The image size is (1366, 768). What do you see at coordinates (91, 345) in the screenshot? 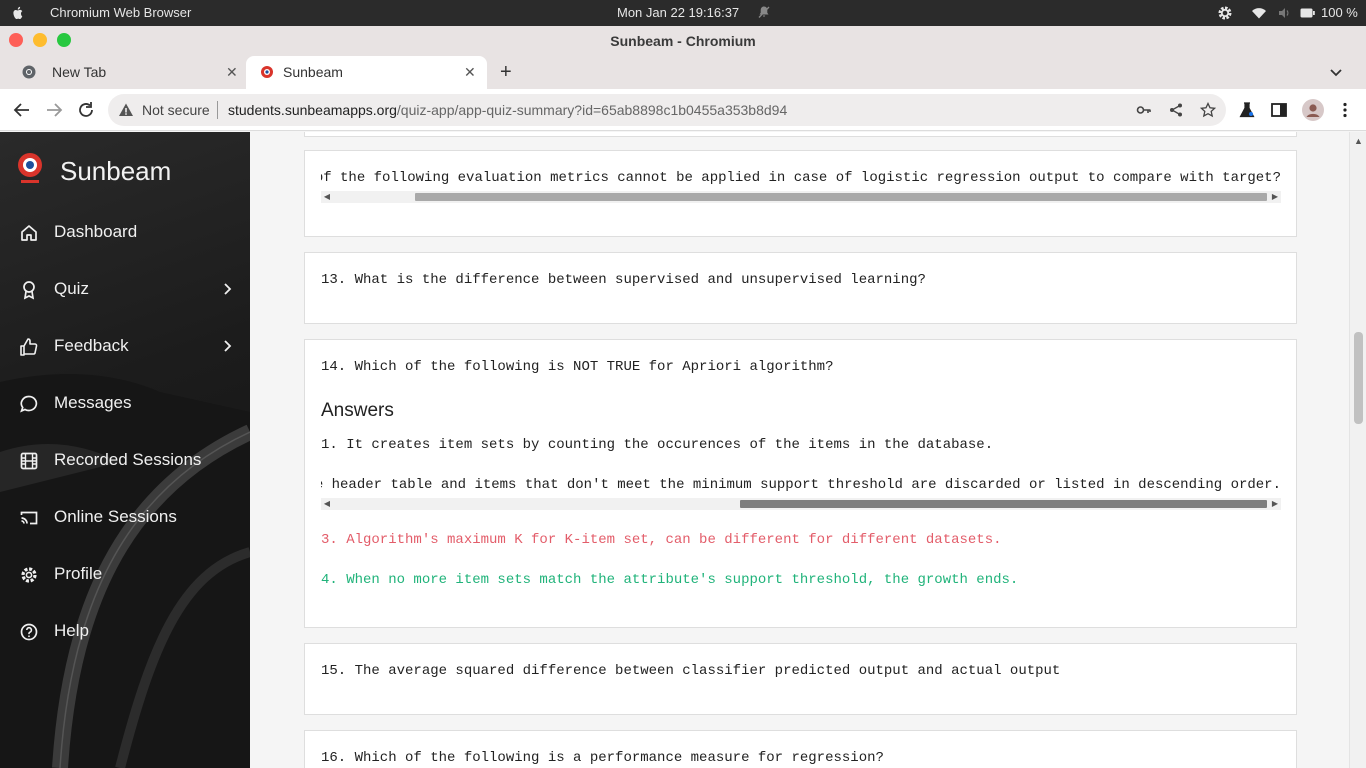
I see `sidebar-item-label: Feedback` at bounding box center [91, 345].